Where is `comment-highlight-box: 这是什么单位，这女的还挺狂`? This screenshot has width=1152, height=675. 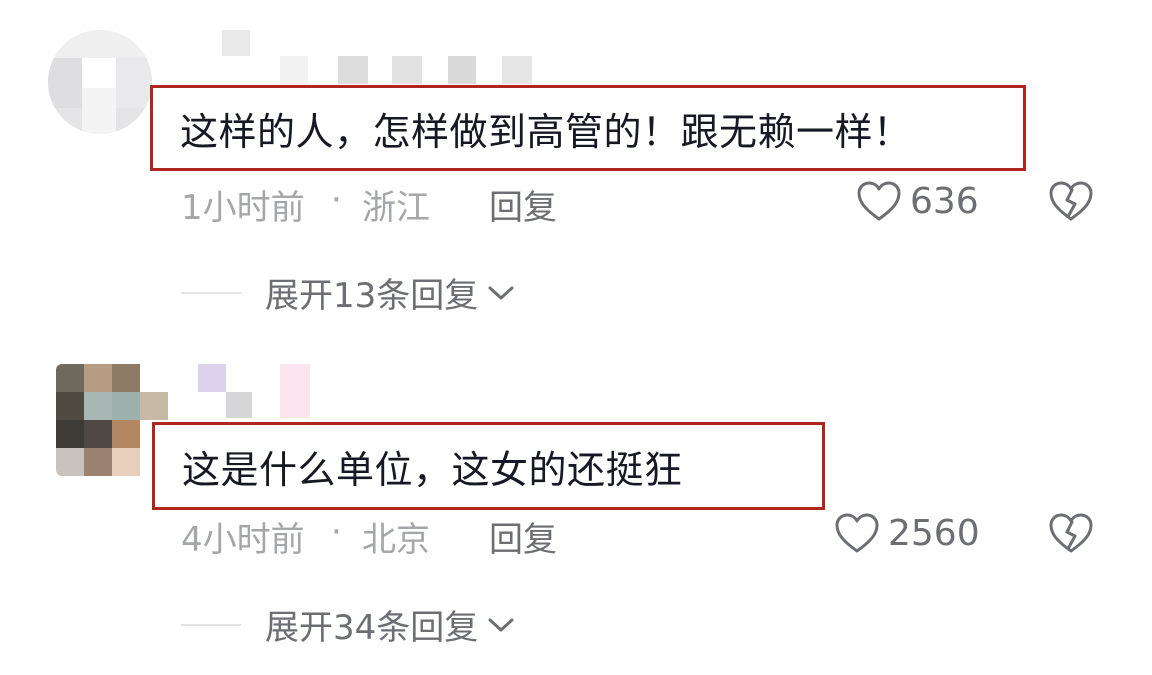 comment-highlight-box: 这是什么单位，这女的还挺狂 is located at coordinates (488, 466).